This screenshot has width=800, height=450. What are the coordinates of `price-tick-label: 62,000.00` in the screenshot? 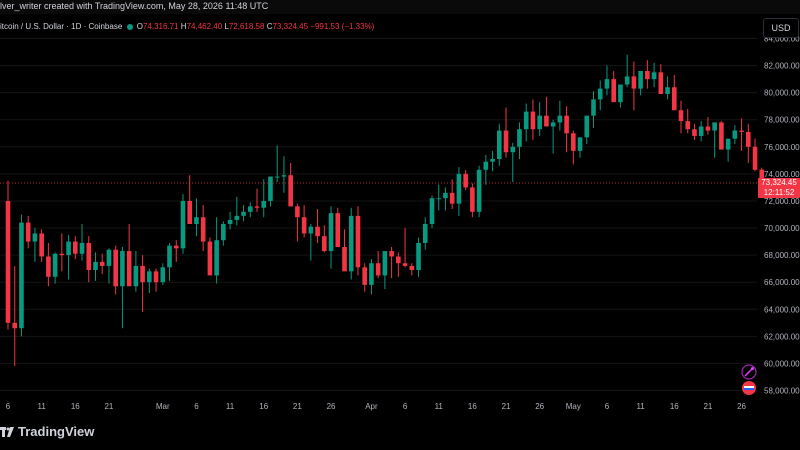 It's located at (782, 336).